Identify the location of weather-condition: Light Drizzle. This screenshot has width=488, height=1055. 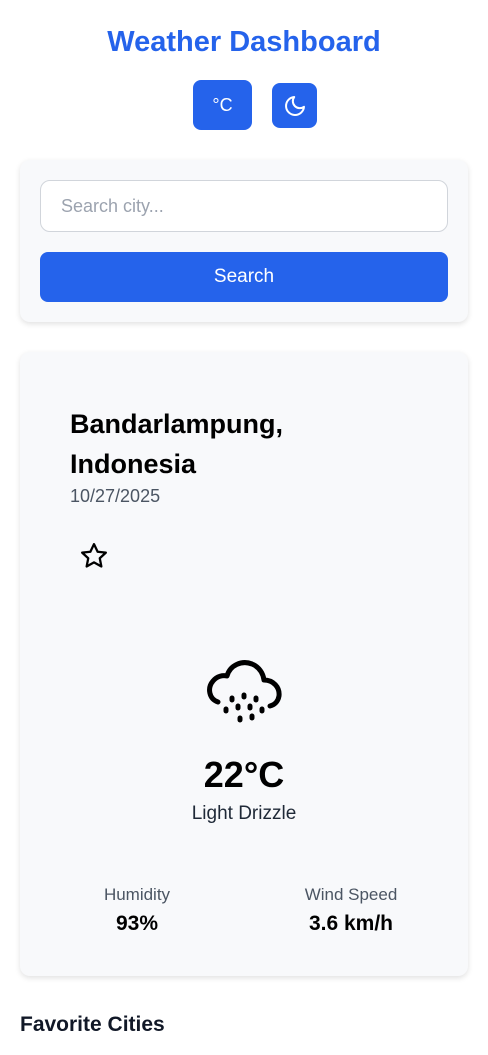
(244, 813).